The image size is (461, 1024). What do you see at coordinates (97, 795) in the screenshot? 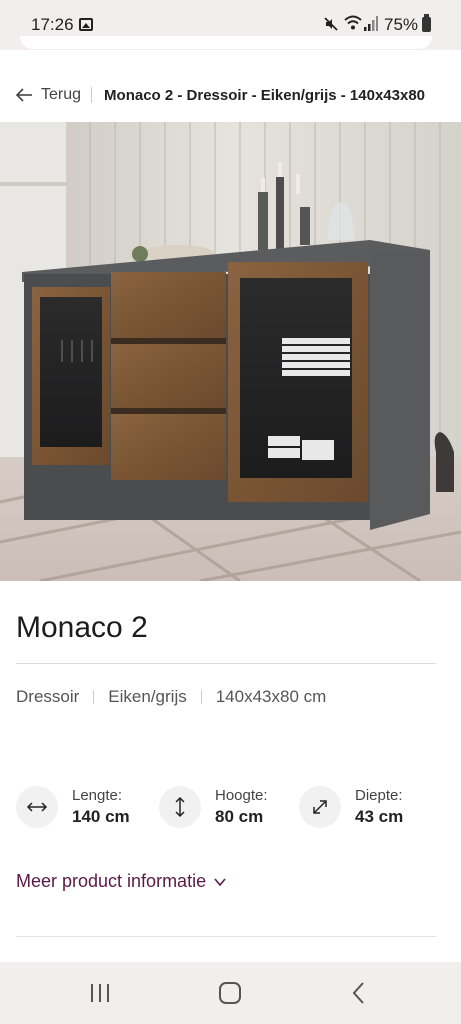
I see `dimension-label: Lengte:` at bounding box center [97, 795].